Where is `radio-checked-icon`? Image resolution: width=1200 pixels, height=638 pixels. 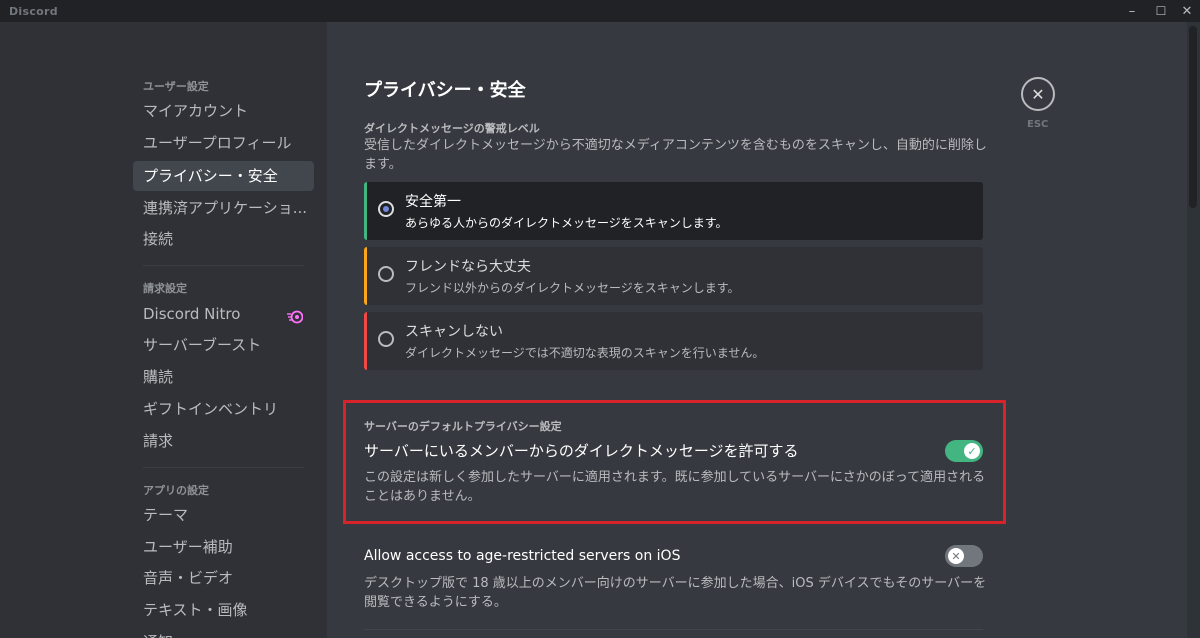 radio-checked-icon is located at coordinates (386, 209).